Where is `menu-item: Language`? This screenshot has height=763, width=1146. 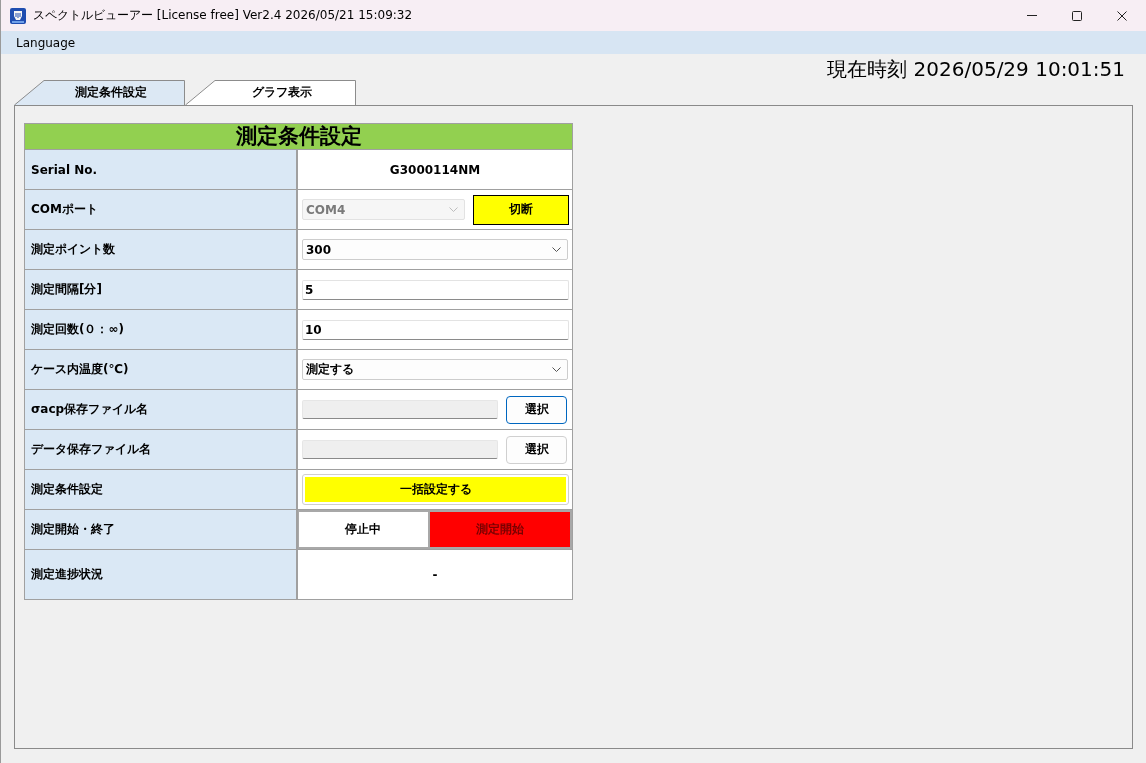 menu-item: Language is located at coordinates (46, 42).